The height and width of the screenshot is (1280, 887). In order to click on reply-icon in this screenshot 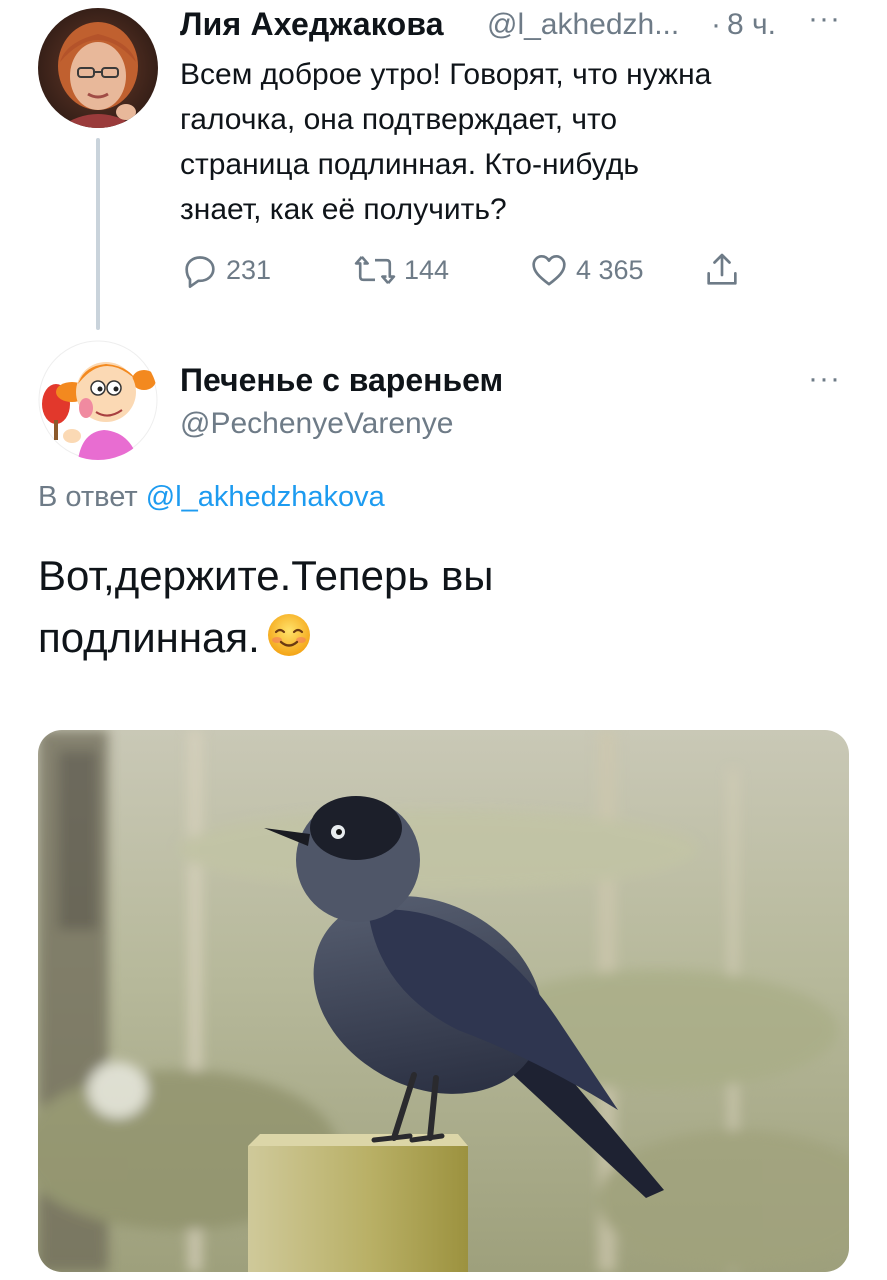, I will do `click(200, 270)`.